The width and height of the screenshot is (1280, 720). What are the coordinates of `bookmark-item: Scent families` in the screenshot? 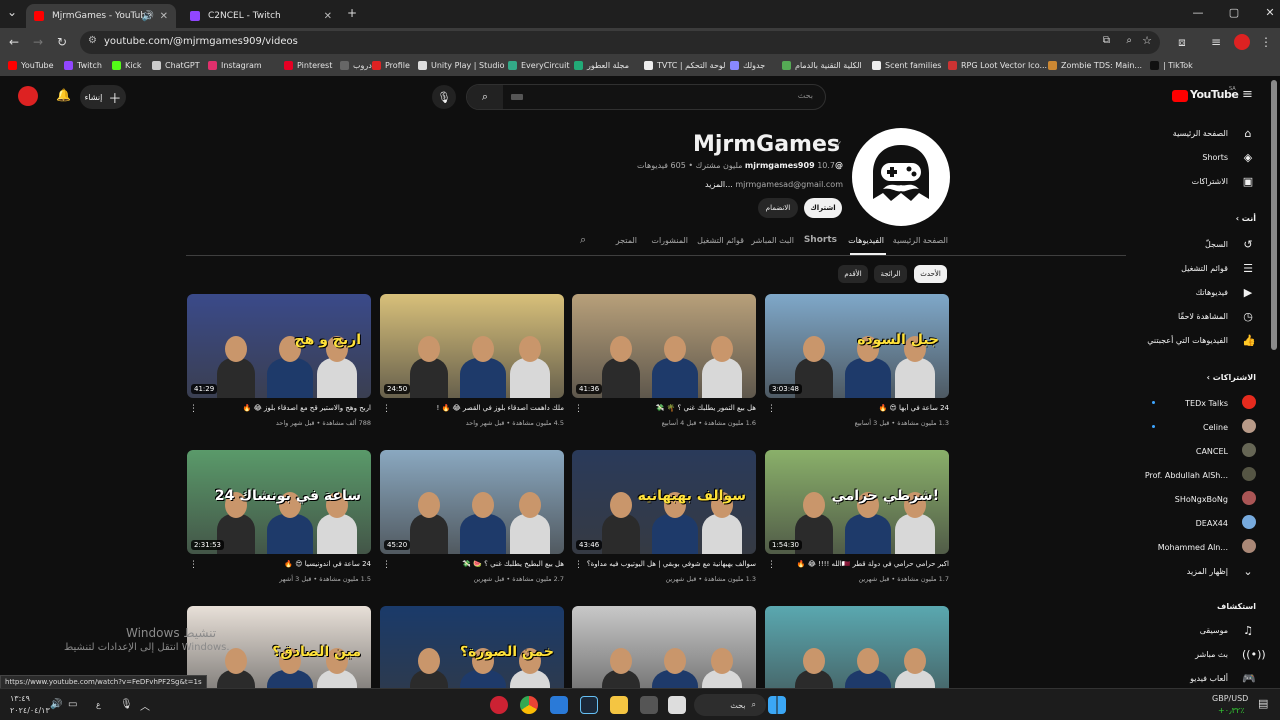 It's located at (906, 65).